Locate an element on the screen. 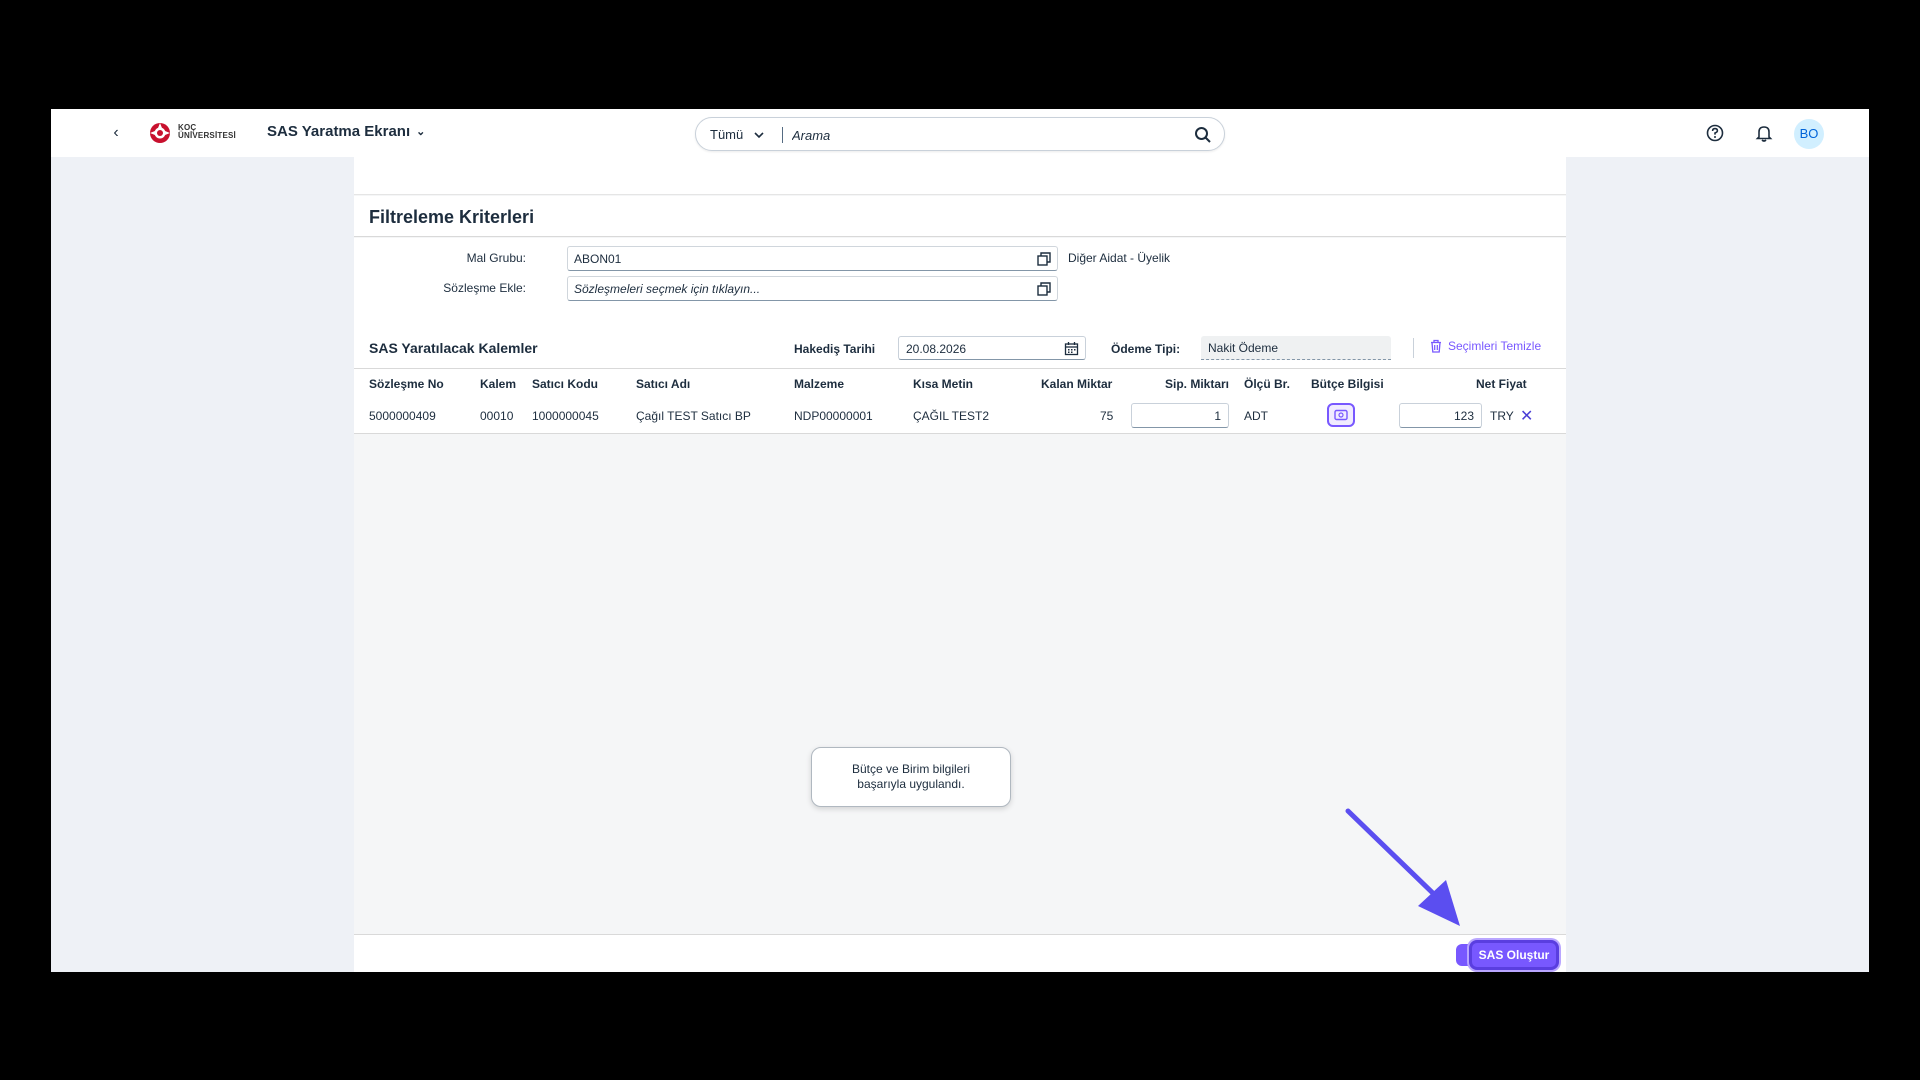 This screenshot has height=1080, width=1920. footer-bar: SAS Oluştur is located at coordinates (960, 953).